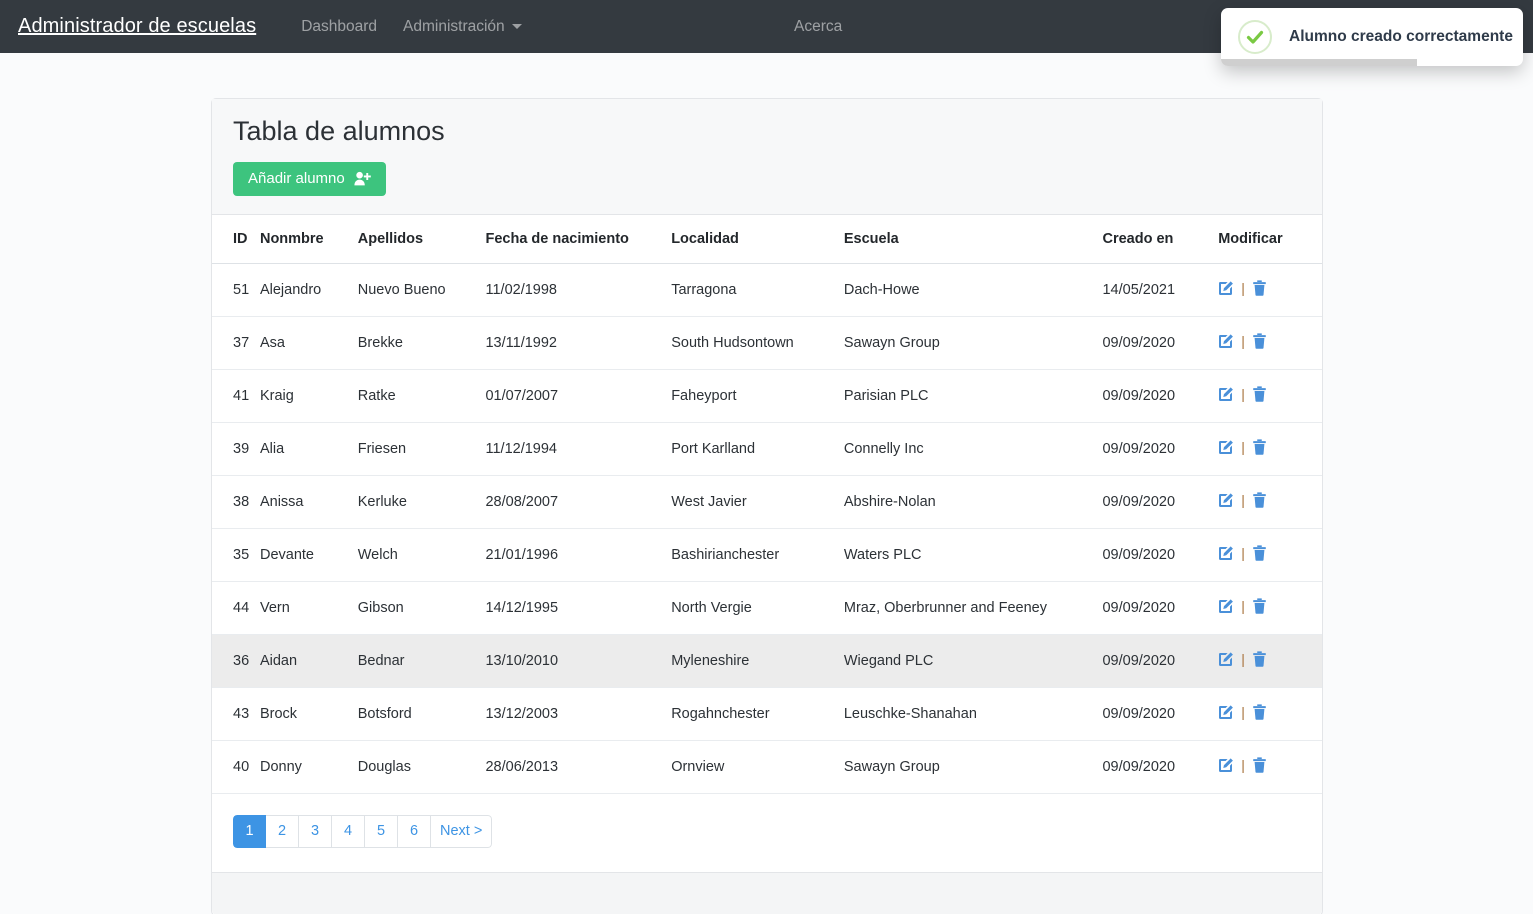 This screenshot has height=914, width=1533. I want to click on cell-apellidos: Welch, so click(421, 555).